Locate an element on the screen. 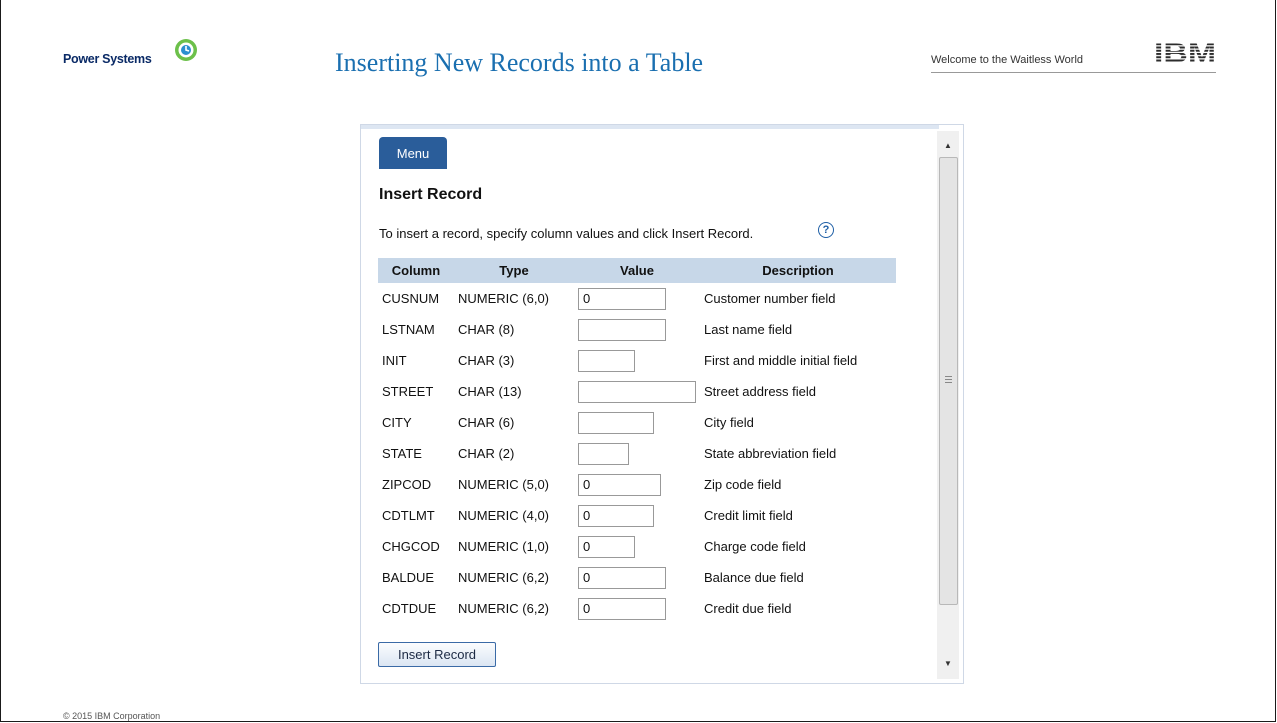 This screenshot has width=1277, height=723. column-description: Zip code field is located at coordinates (743, 484).